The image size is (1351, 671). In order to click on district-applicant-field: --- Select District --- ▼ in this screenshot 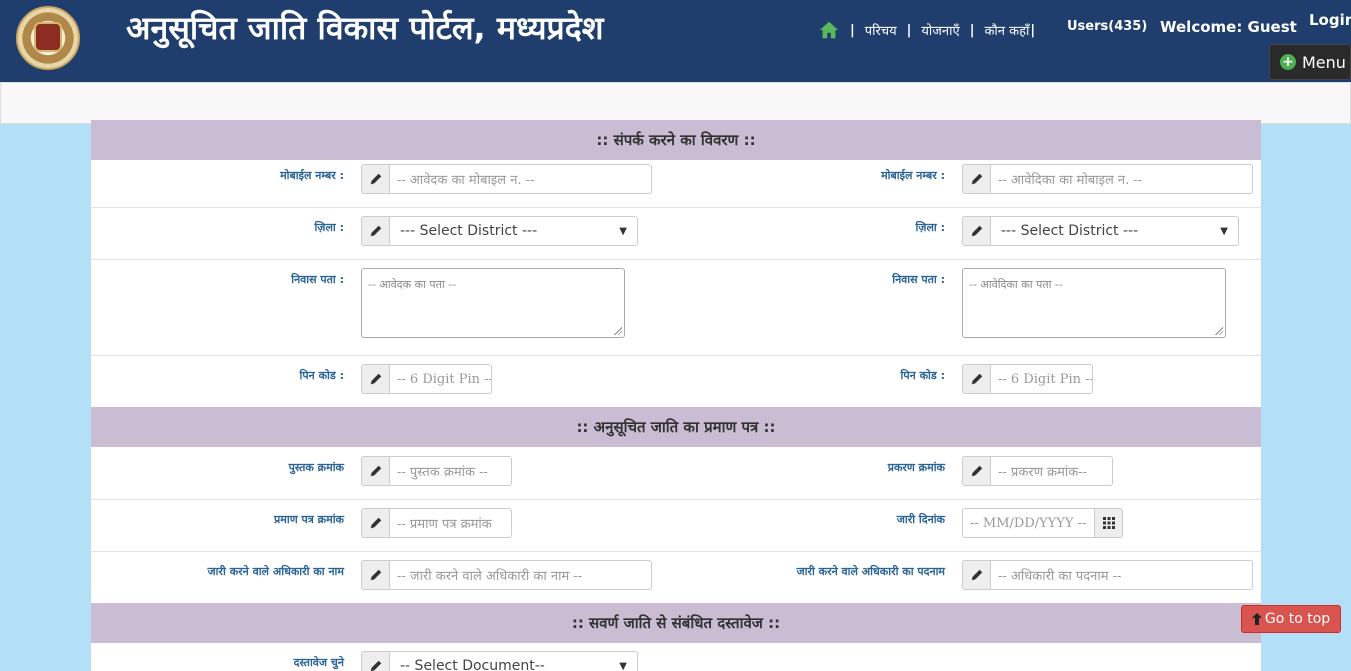, I will do `click(499, 231)`.